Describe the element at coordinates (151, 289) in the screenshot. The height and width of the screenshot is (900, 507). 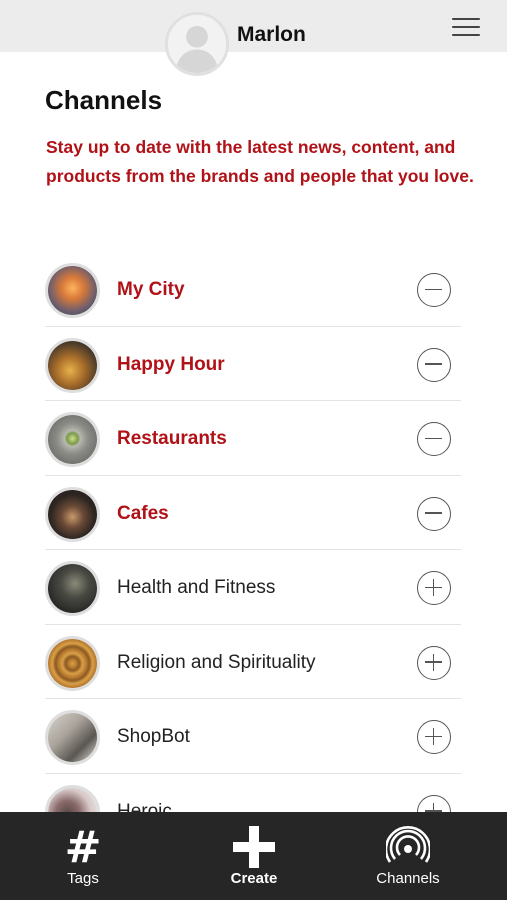
I see `channel-name: My City` at that location.